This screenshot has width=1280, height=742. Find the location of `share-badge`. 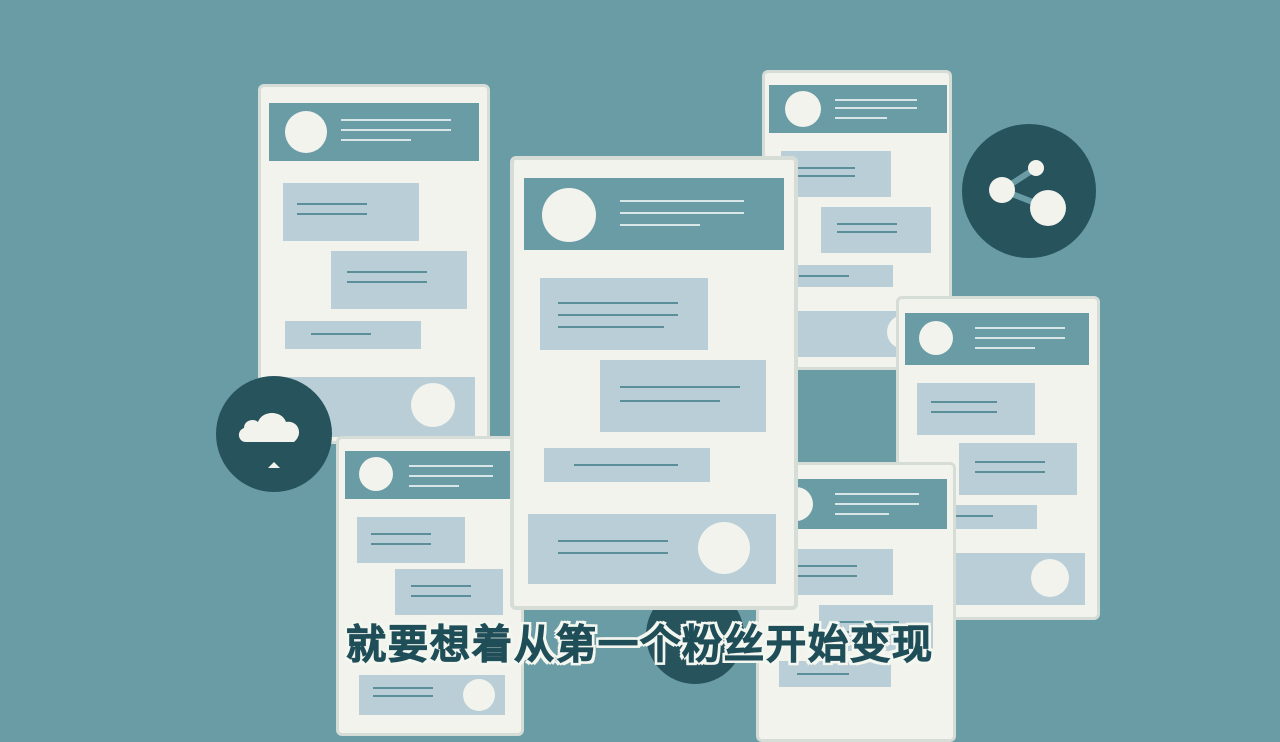

share-badge is located at coordinates (1029, 191).